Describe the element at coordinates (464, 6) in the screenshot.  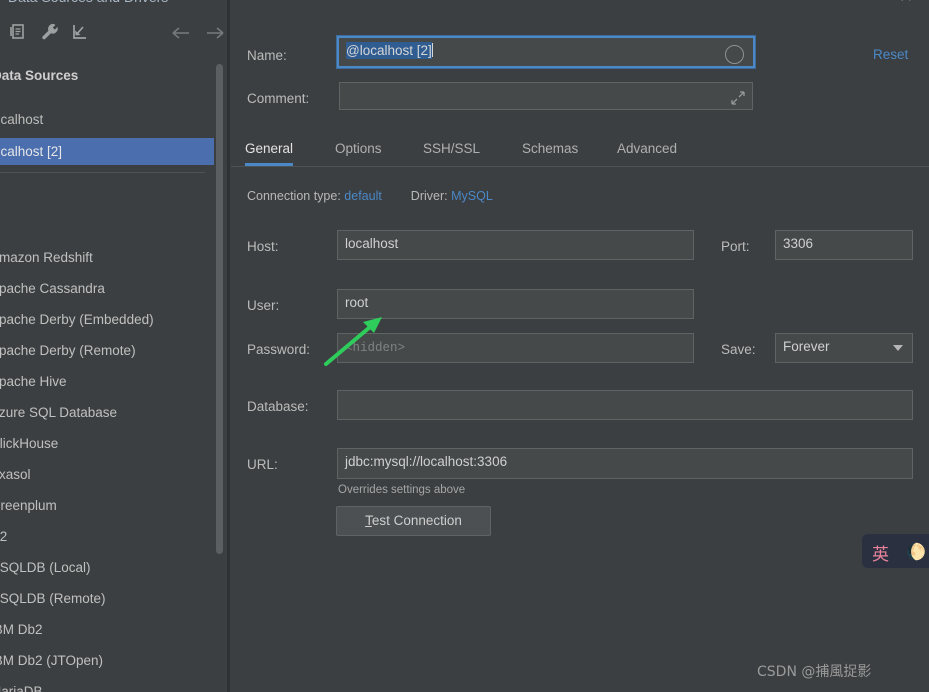
I see `window-titlebar: Data Sources and Drivers ✕` at that location.